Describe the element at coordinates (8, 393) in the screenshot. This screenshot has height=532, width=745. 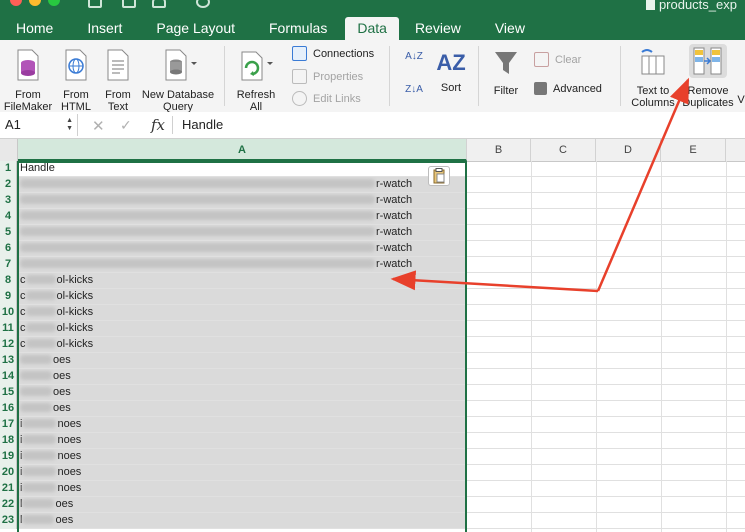
I see `row-header: 15` at that location.